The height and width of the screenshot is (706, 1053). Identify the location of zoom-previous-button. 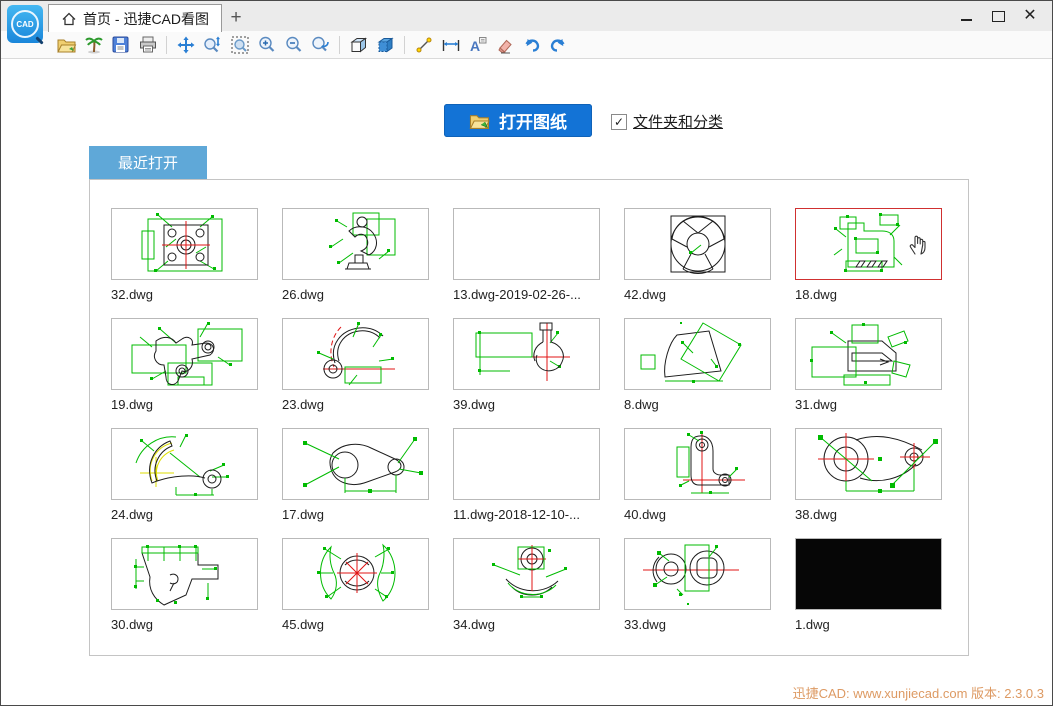
(320, 45).